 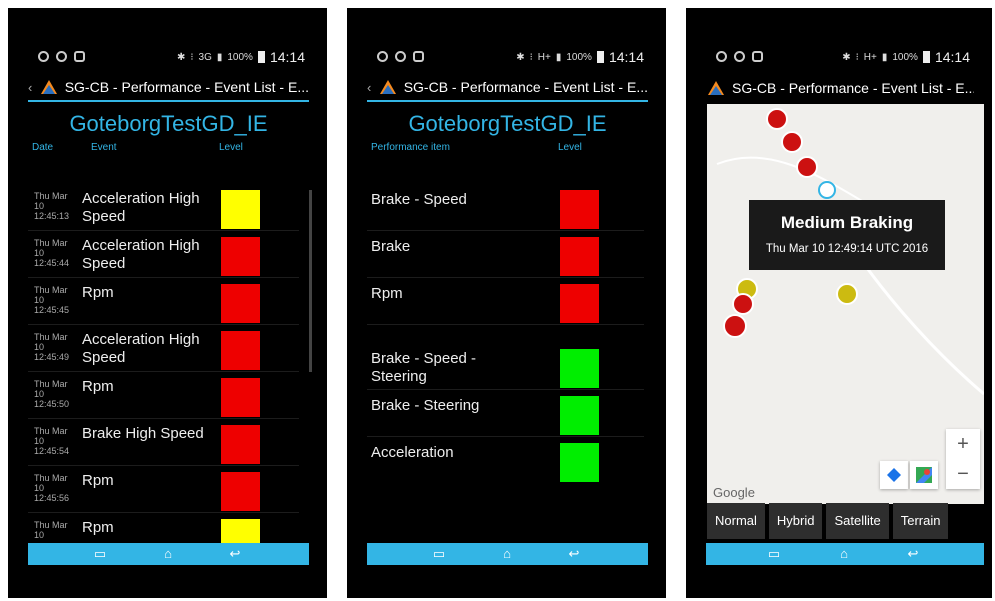 I want to click on performance-row: Rpm, so click(x=505, y=301).